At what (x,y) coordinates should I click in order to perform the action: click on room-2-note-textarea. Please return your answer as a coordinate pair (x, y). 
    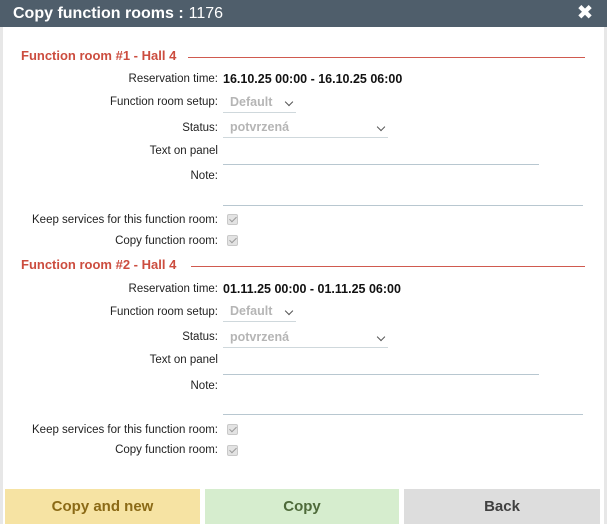
    Looking at the image, I should click on (403, 414).